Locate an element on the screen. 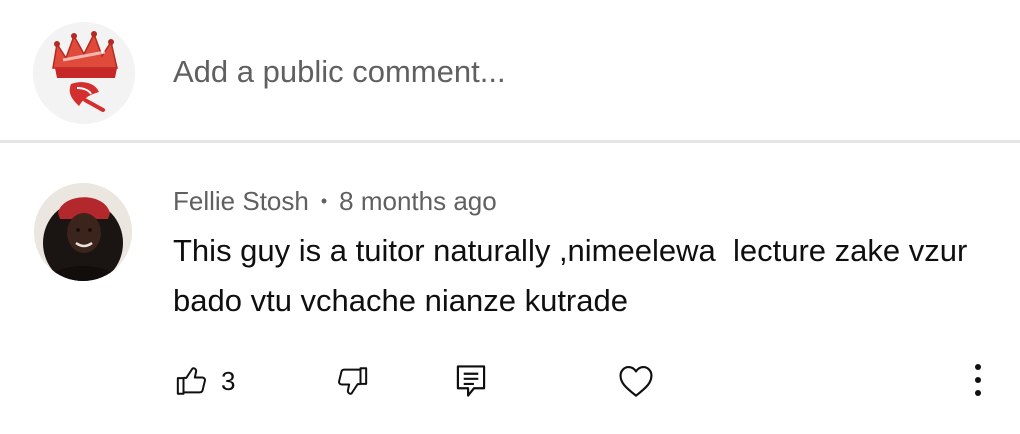  like-button: 3 is located at coordinates (204, 381).